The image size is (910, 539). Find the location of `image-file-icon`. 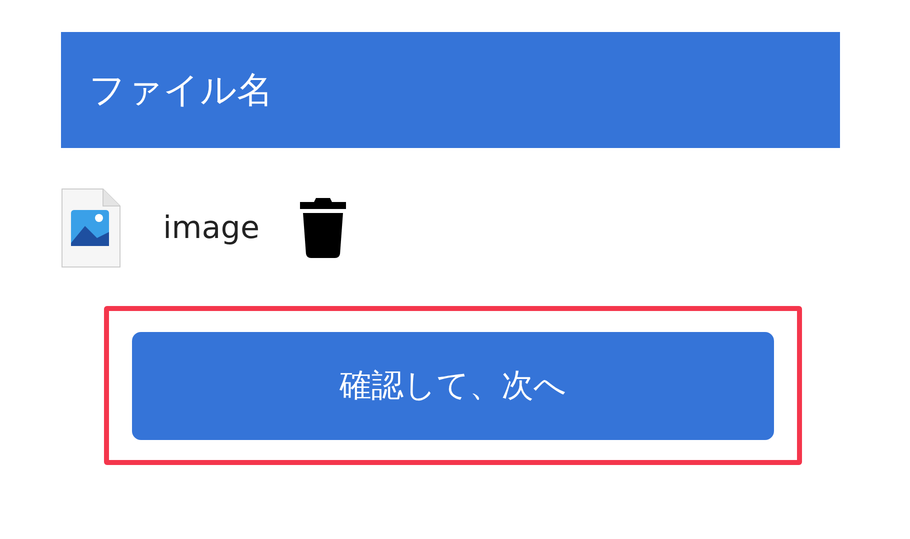

image-file-icon is located at coordinates (91, 228).